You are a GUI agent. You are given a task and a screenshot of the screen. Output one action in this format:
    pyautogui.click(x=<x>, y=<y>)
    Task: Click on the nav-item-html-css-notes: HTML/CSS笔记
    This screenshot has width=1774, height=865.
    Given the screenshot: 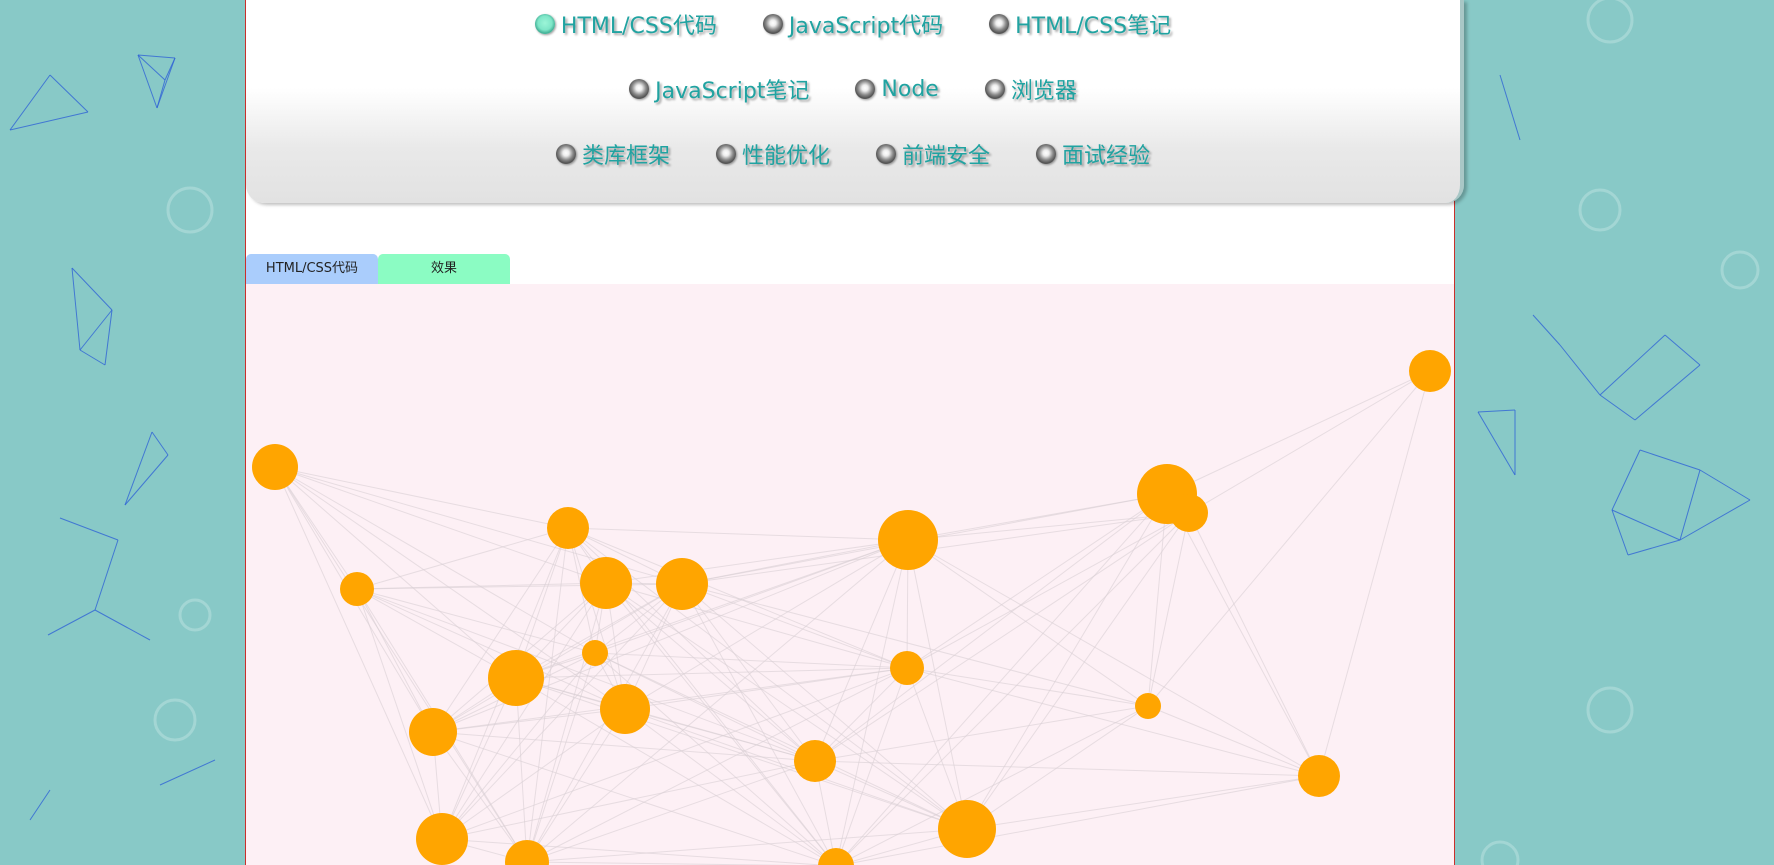 What is the action you would take?
    pyautogui.click(x=1080, y=24)
    